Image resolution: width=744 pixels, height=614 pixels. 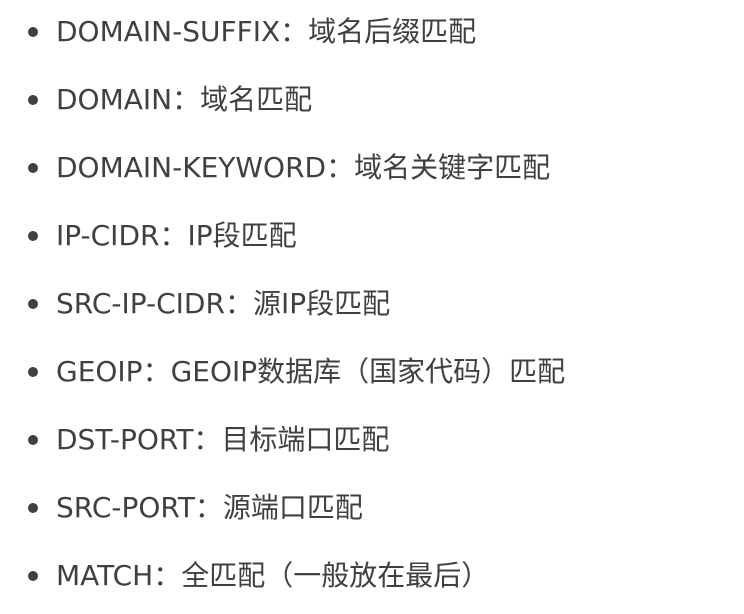 I want to click on list-item: DOMAIN-SUFFIX：域名后缀匹配, so click(x=252, y=32).